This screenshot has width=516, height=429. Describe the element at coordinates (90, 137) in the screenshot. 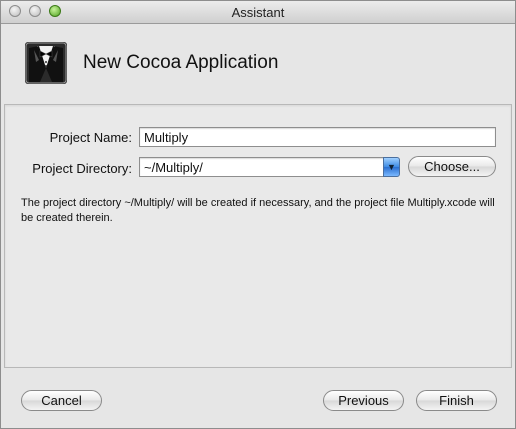

I see `project-name-label: Project Name:` at that location.